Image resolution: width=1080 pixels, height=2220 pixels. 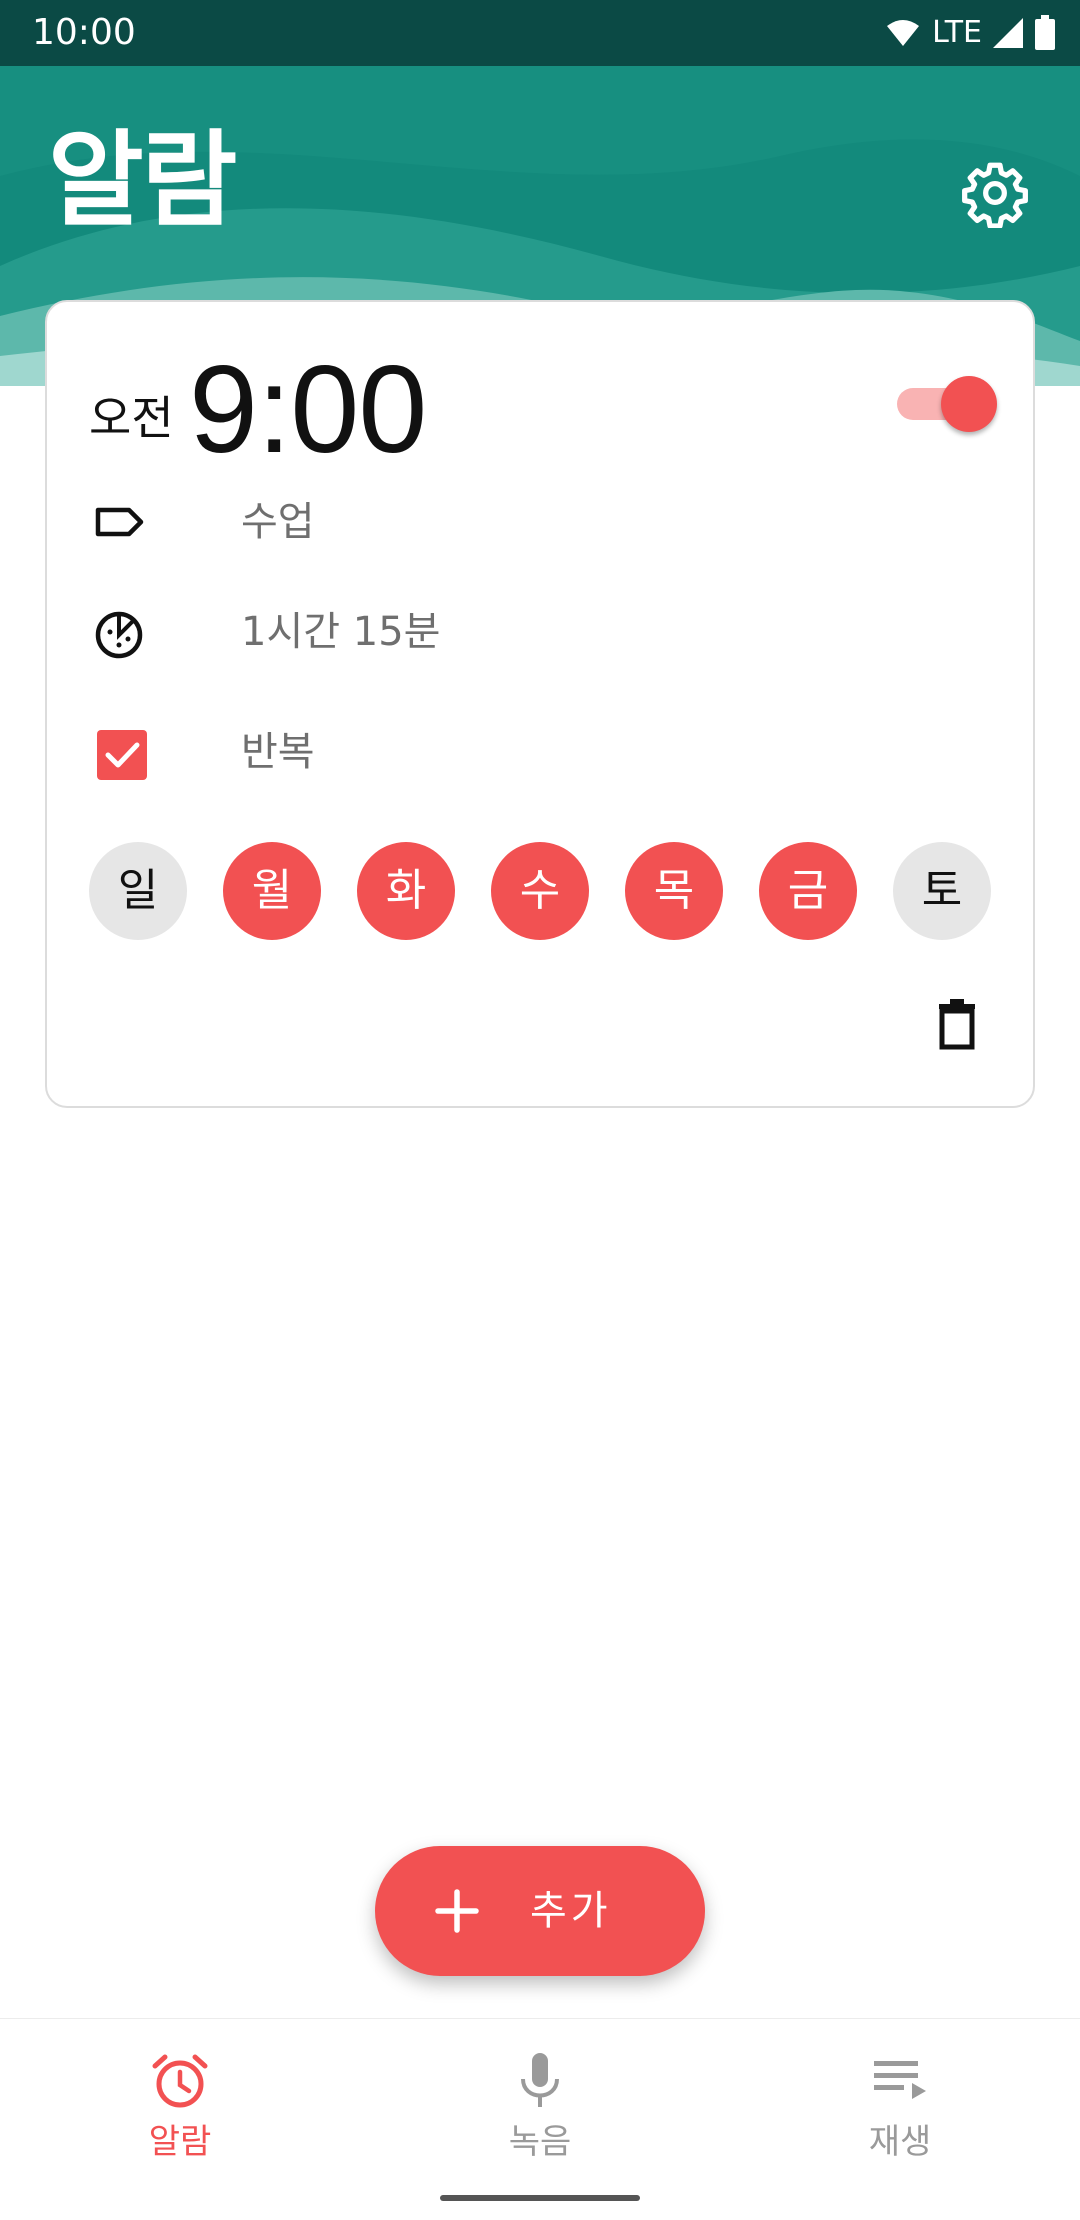 I want to click on repeat-row: 반복, so click(x=439, y=752).